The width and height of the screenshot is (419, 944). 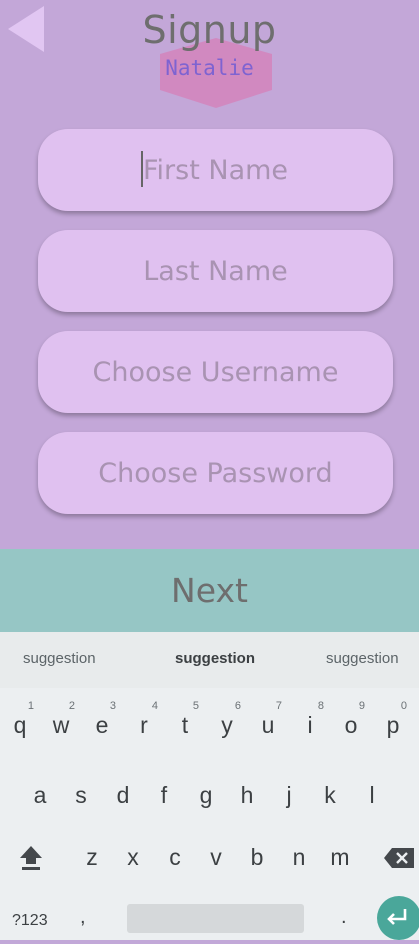 I want to click on key-label: f, so click(x=164, y=795).